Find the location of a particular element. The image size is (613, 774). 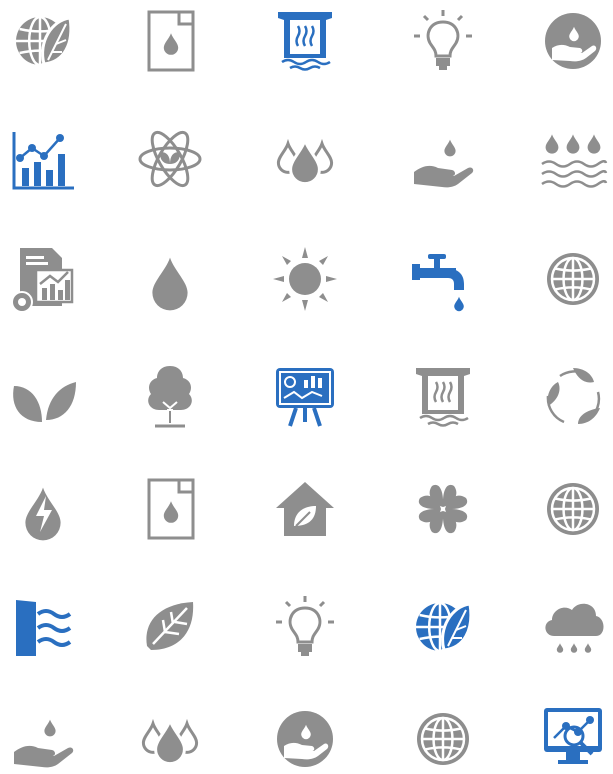

hydro-dam-icon is located at coordinates (43, 627).